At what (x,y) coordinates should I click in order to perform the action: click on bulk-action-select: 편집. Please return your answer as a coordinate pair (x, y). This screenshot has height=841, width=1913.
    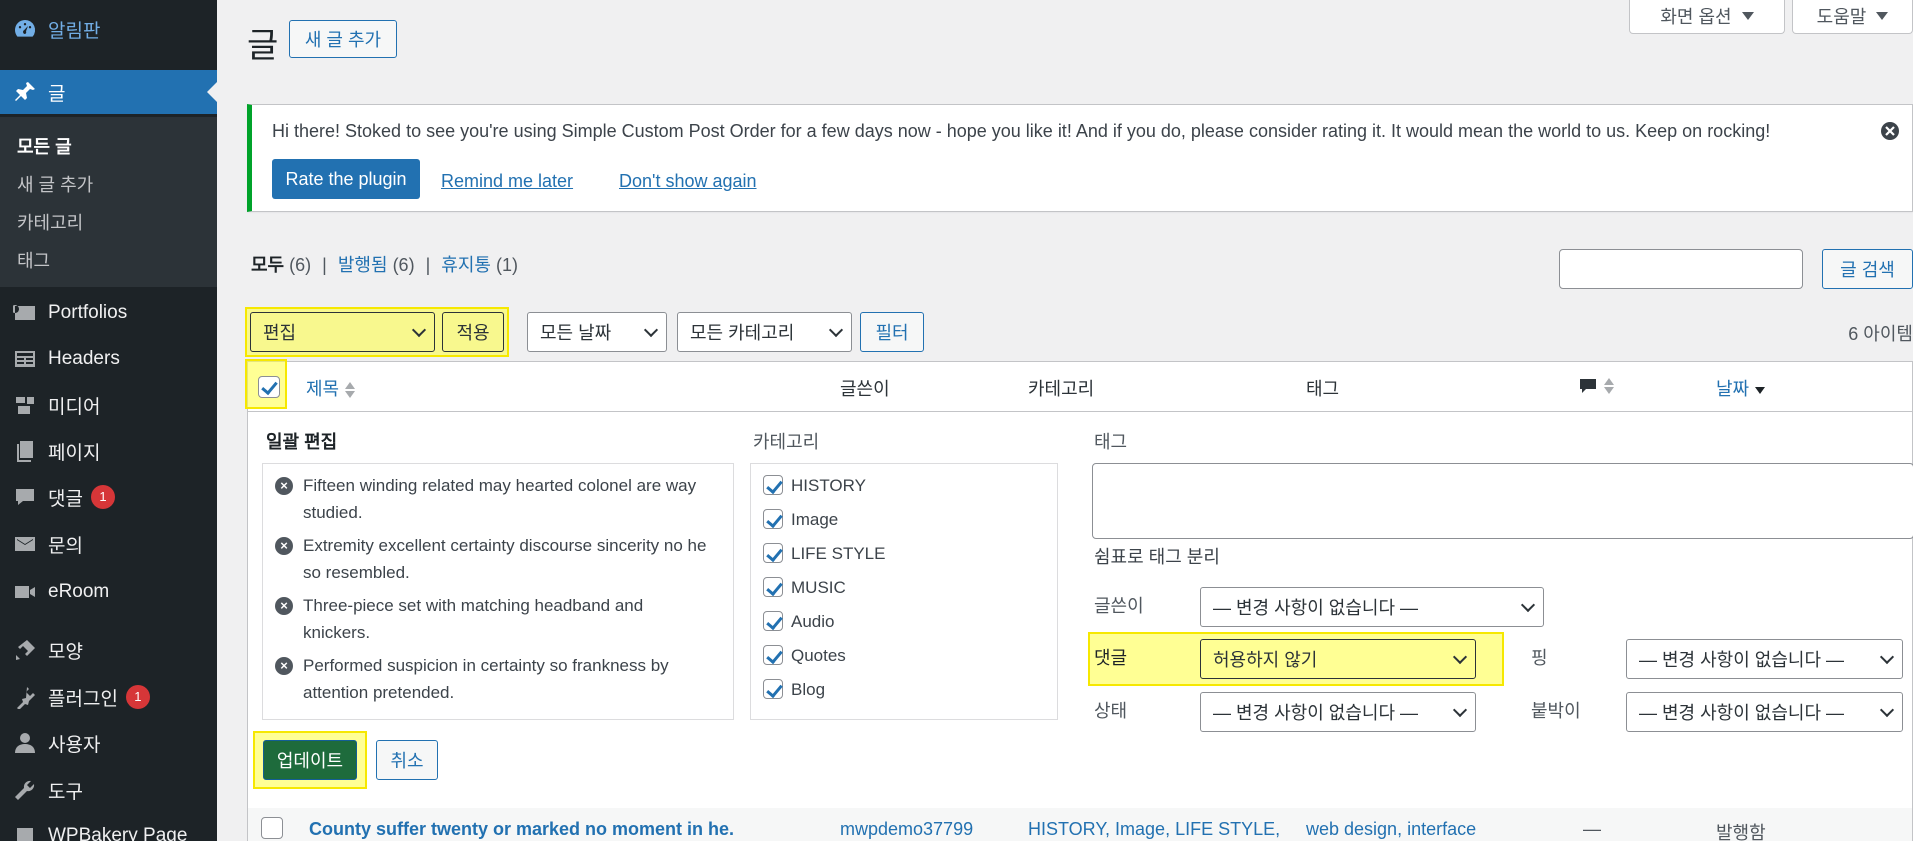
    Looking at the image, I should click on (342, 332).